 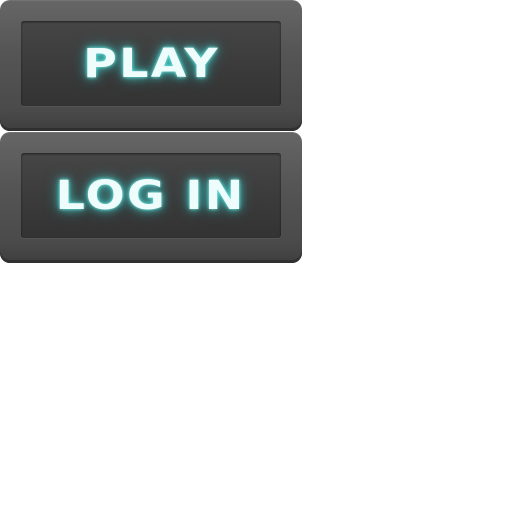 I want to click on play-button-face: PLAY, so click(x=151, y=63).